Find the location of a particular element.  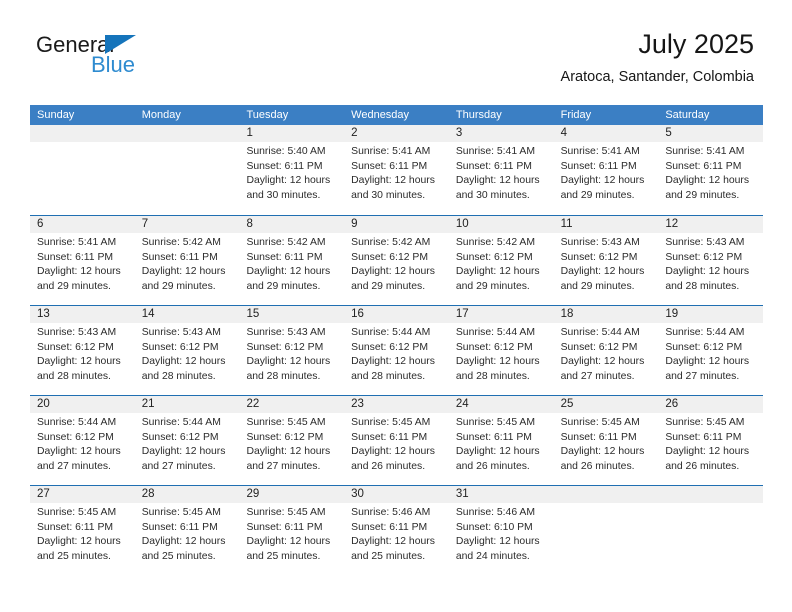

page-title: July 2025 is located at coordinates (696, 44).